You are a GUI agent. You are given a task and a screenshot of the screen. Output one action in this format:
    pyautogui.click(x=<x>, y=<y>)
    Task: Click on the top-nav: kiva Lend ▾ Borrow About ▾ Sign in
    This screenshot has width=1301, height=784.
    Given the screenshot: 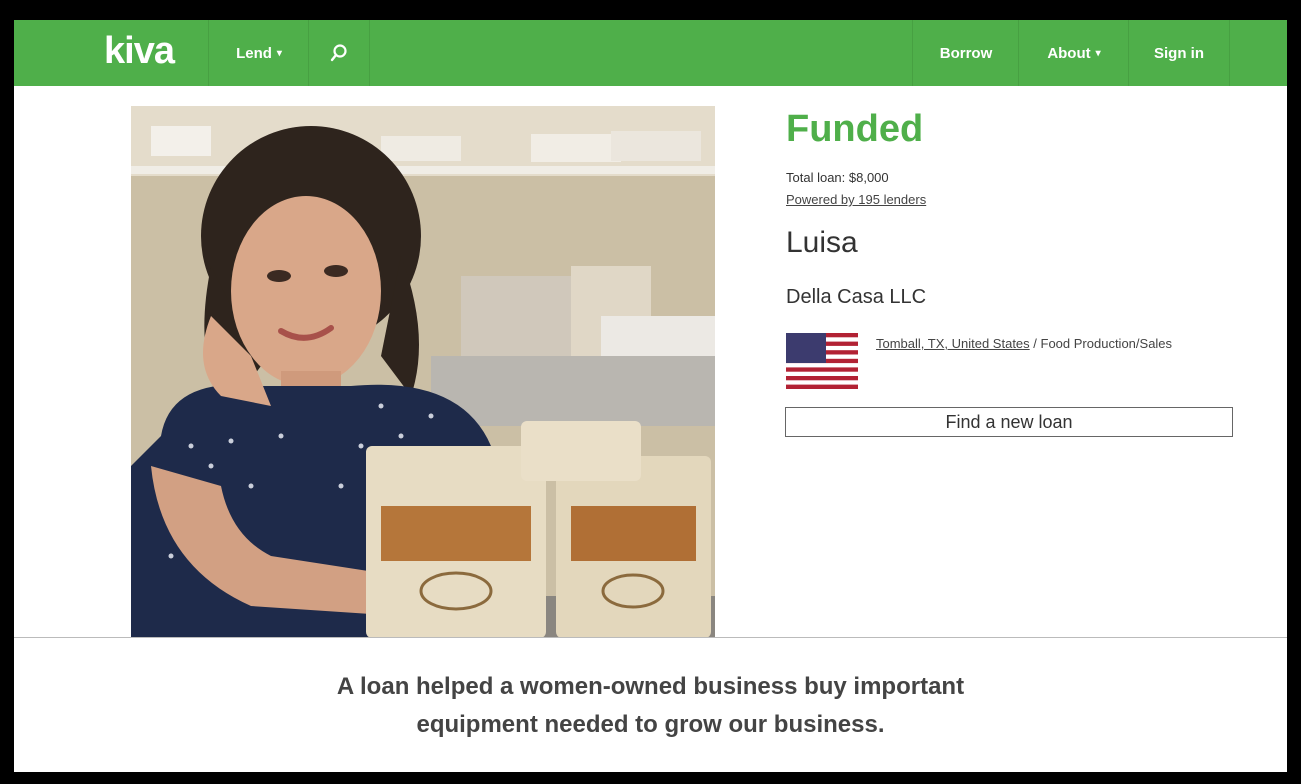 What is the action you would take?
    pyautogui.click(x=650, y=53)
    